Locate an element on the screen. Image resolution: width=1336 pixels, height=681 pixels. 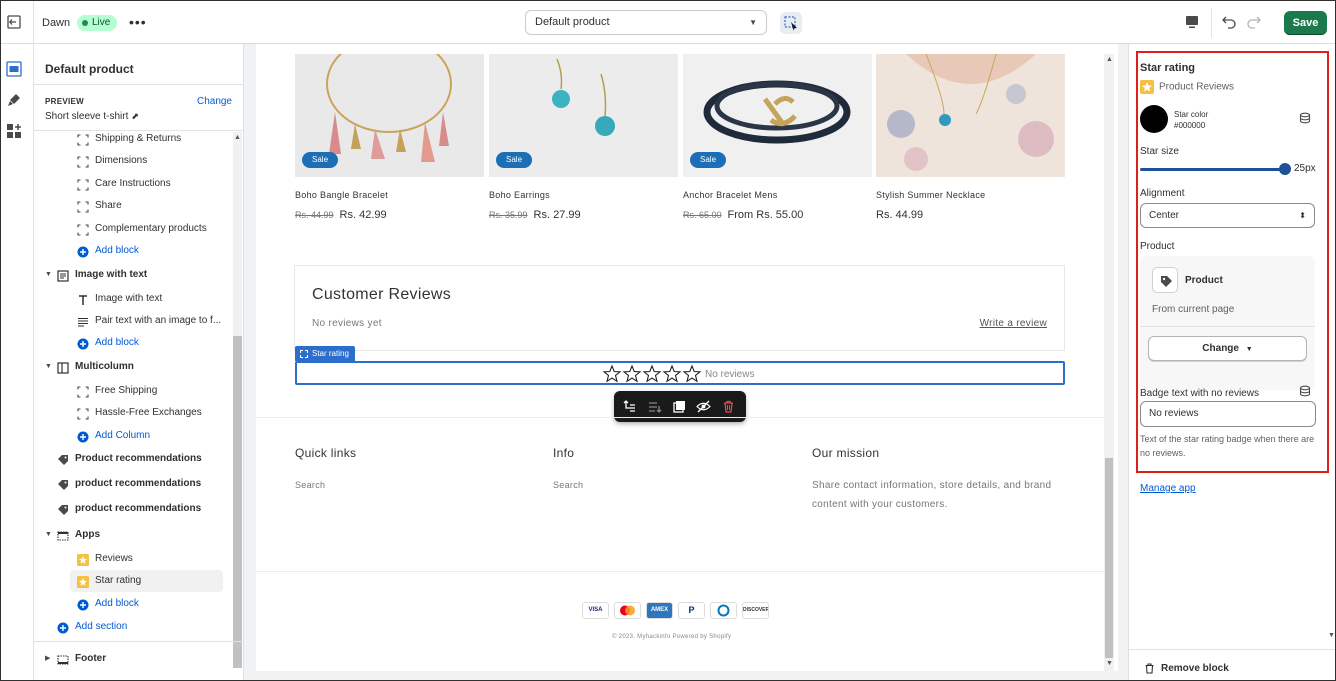
top-bar: Dawn Live ••• Default product ▼ Save is located at coordinates (668, 22).